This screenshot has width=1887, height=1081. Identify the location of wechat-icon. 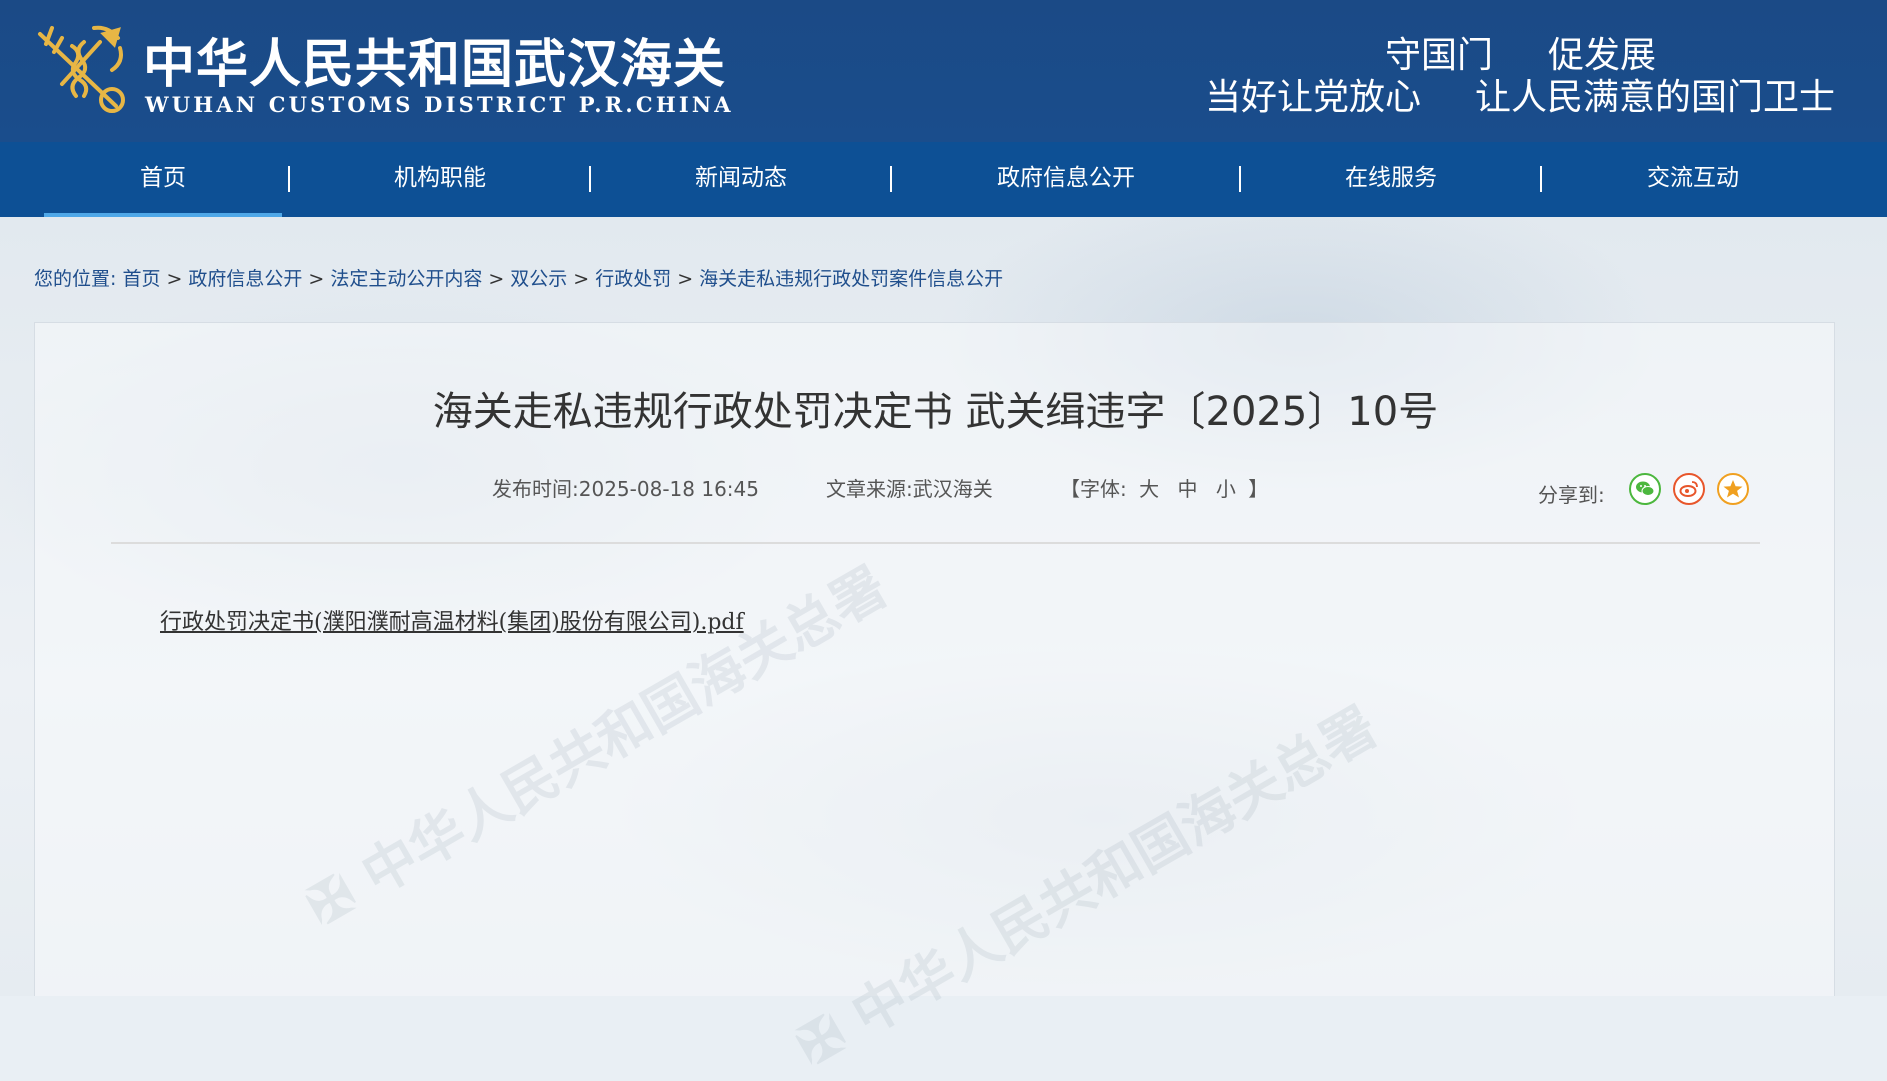
(1645, 488).